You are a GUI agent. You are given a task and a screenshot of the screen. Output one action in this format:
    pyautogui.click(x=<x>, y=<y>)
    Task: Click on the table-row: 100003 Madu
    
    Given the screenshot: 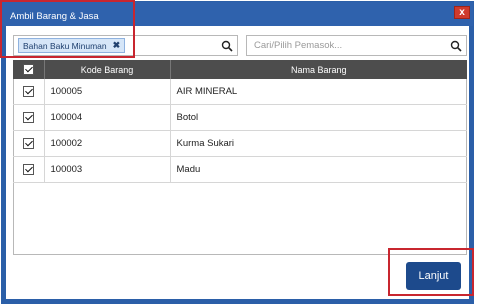 What is the action you would take?
    pyautogui.click(x=240, y=169)
    